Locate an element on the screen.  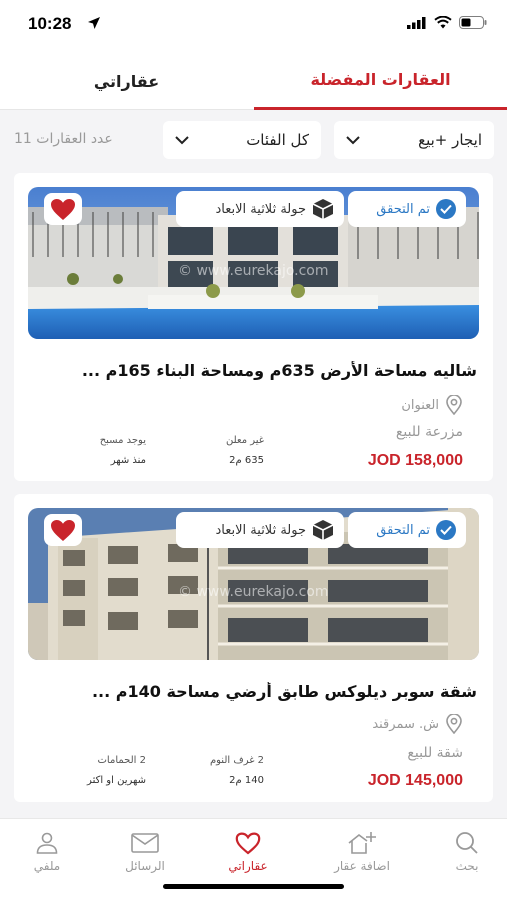
nav-my-properties: عقاراتي is located at coordinates (248, 850).